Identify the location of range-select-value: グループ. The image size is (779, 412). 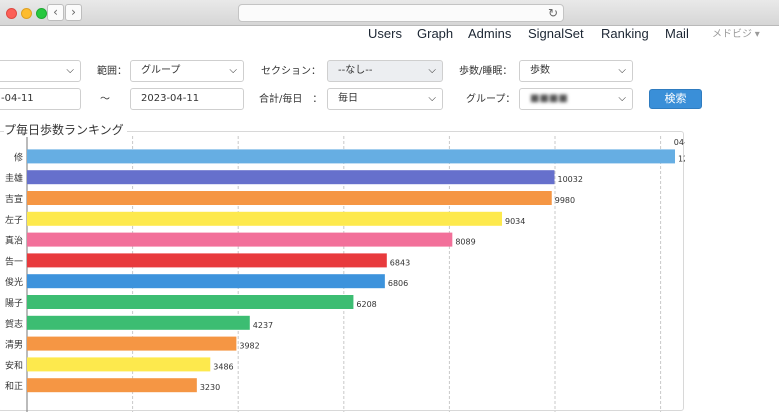
(161, 70).